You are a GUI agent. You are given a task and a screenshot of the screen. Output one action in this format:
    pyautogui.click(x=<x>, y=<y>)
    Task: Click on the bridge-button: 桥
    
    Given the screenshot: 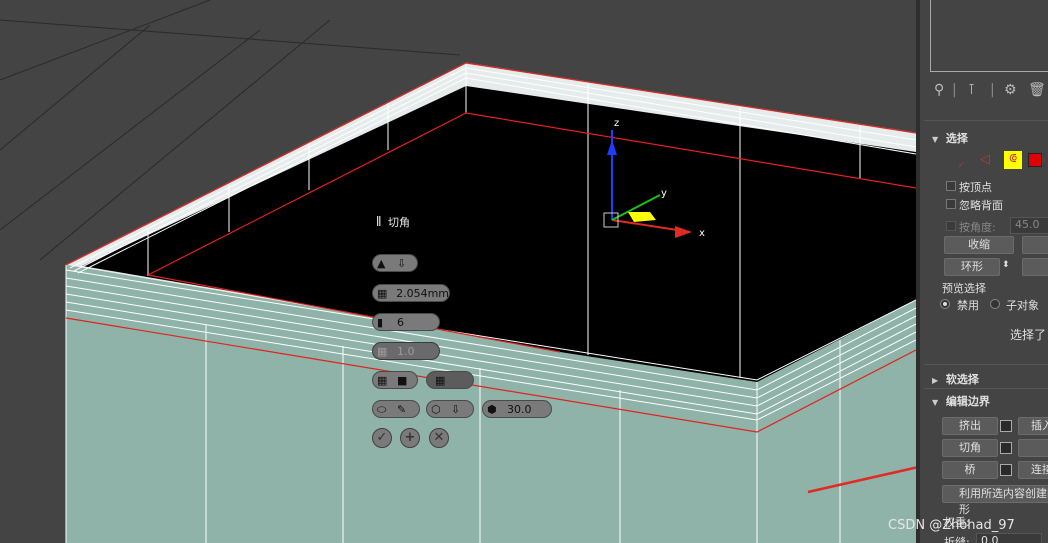 What is the action you would take?
    pyautogui.click(x=970, y=470)
    